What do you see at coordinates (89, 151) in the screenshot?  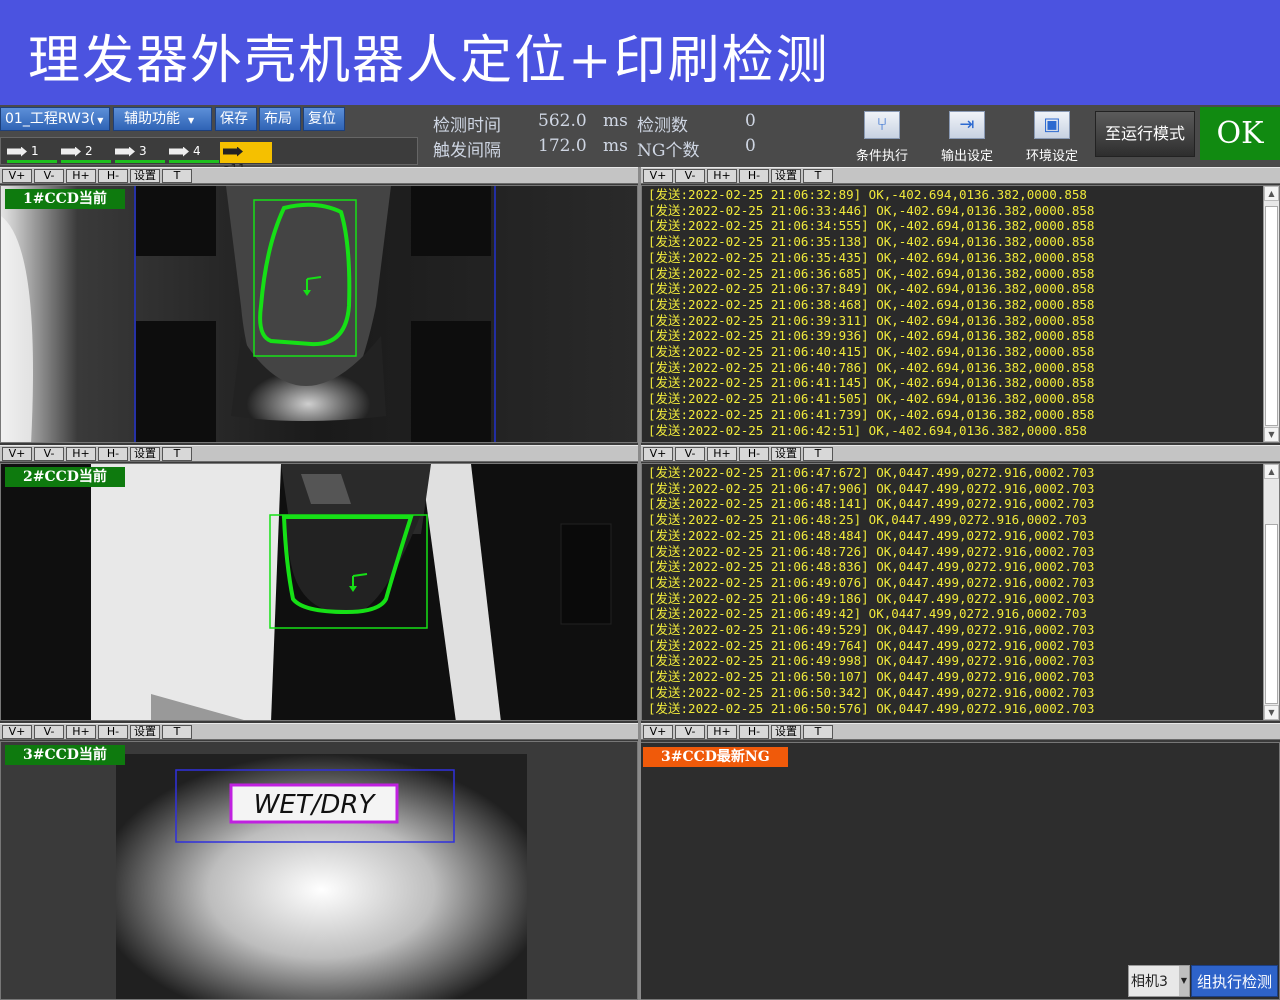 I see `camera-tab-label: 2` at bounding box center [89, 151].